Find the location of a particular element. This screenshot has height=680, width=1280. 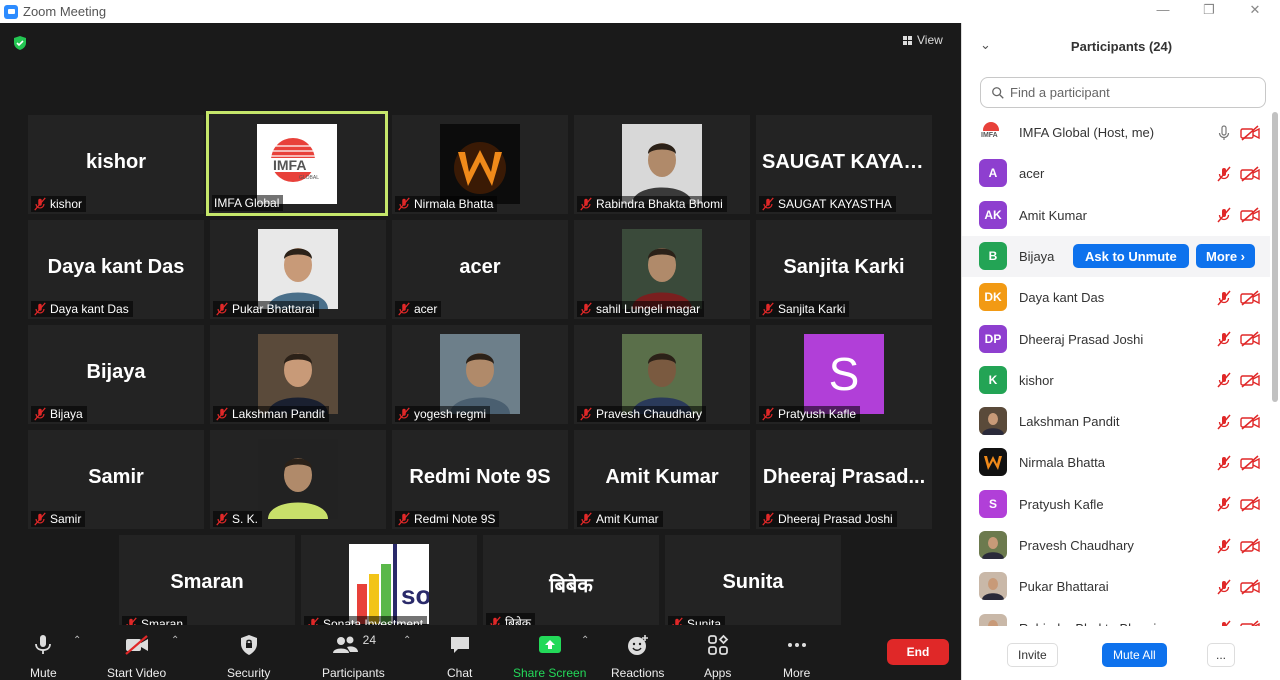

ask-to-unmute-button: Ask to Unmute is located at coordinates (1131, 256).